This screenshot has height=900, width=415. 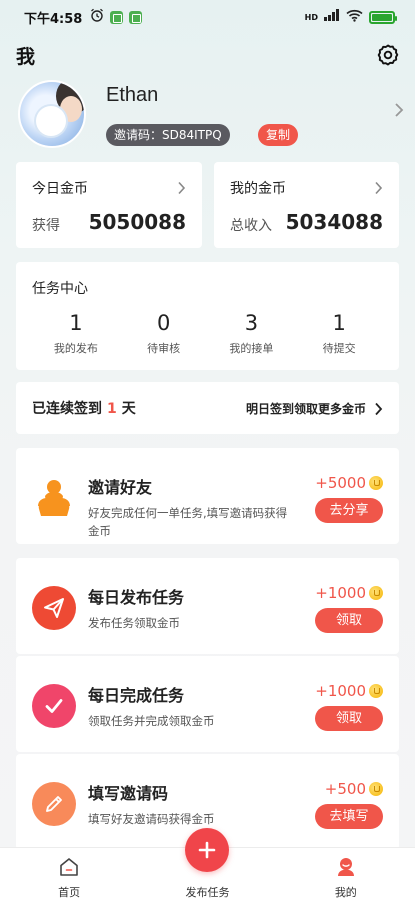 I want to click on task-reward-value: +5000, so click(x=340, y=483).